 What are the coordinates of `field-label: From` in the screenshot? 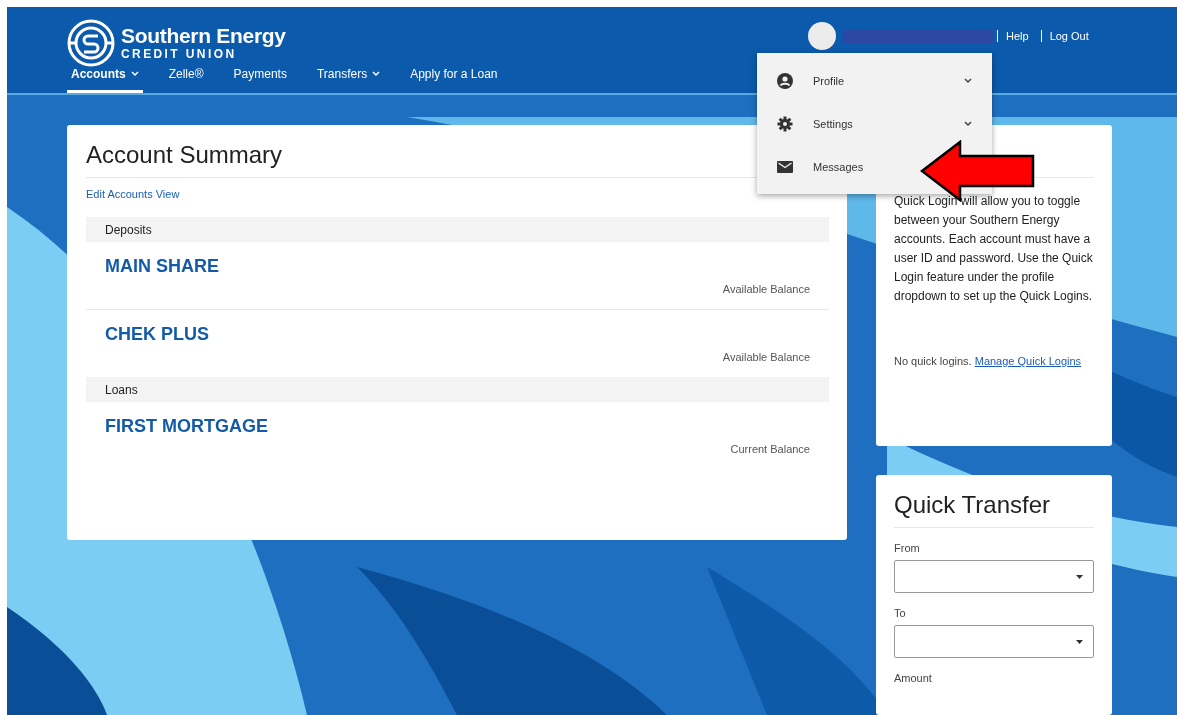 It's located at (907, 548).